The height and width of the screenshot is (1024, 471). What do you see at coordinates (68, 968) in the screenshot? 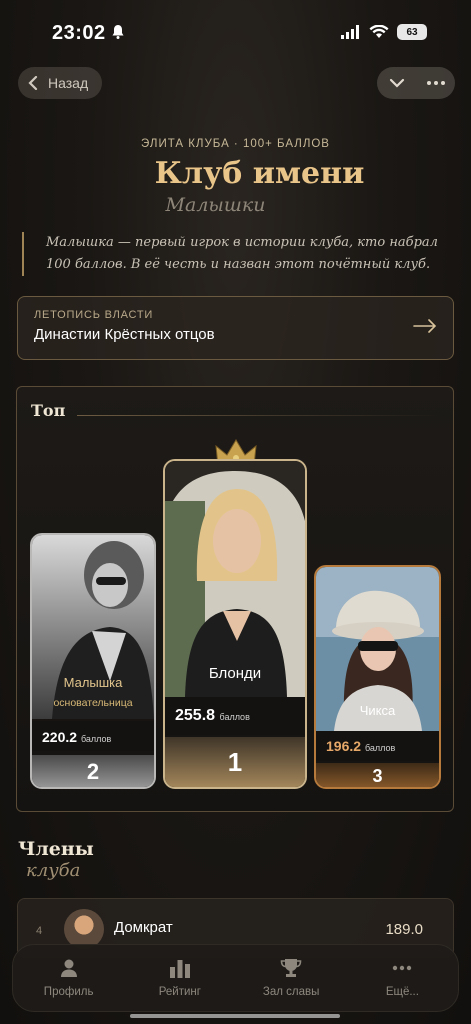
I see `person-icon` at bounding box center [68, 968].